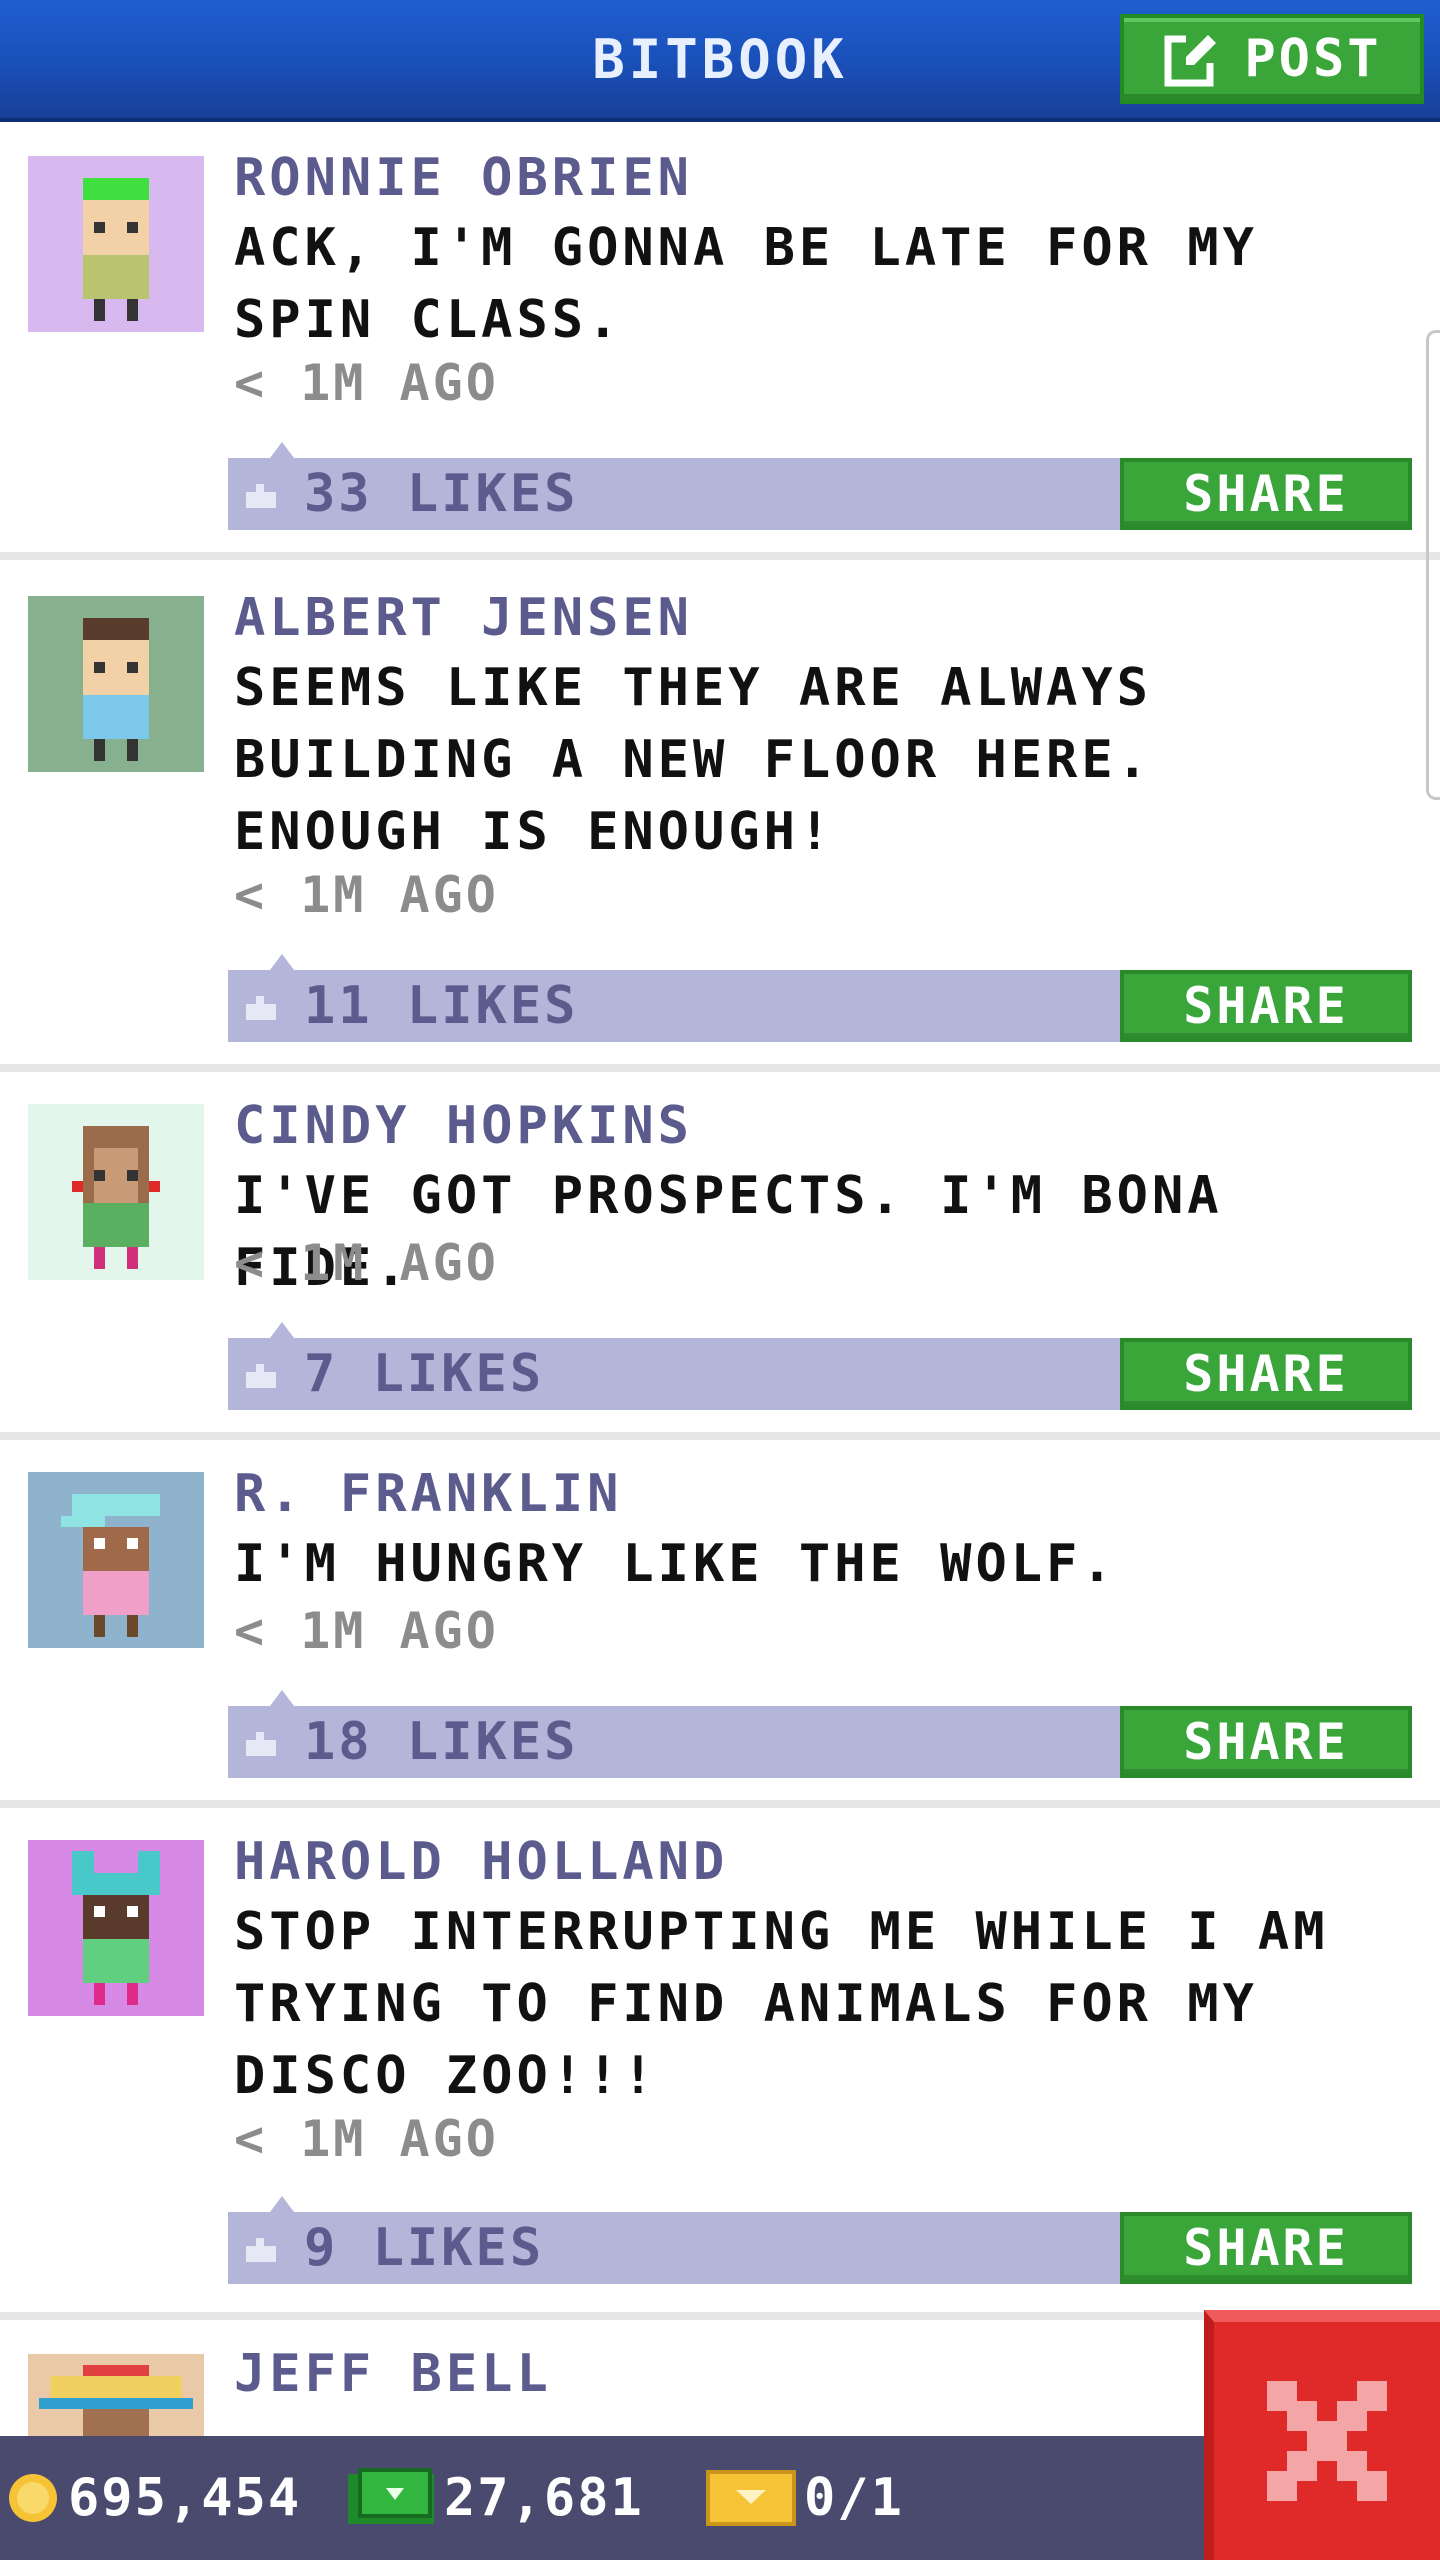  I want to click on tickets-display: 0/1, so click(805, 2498).